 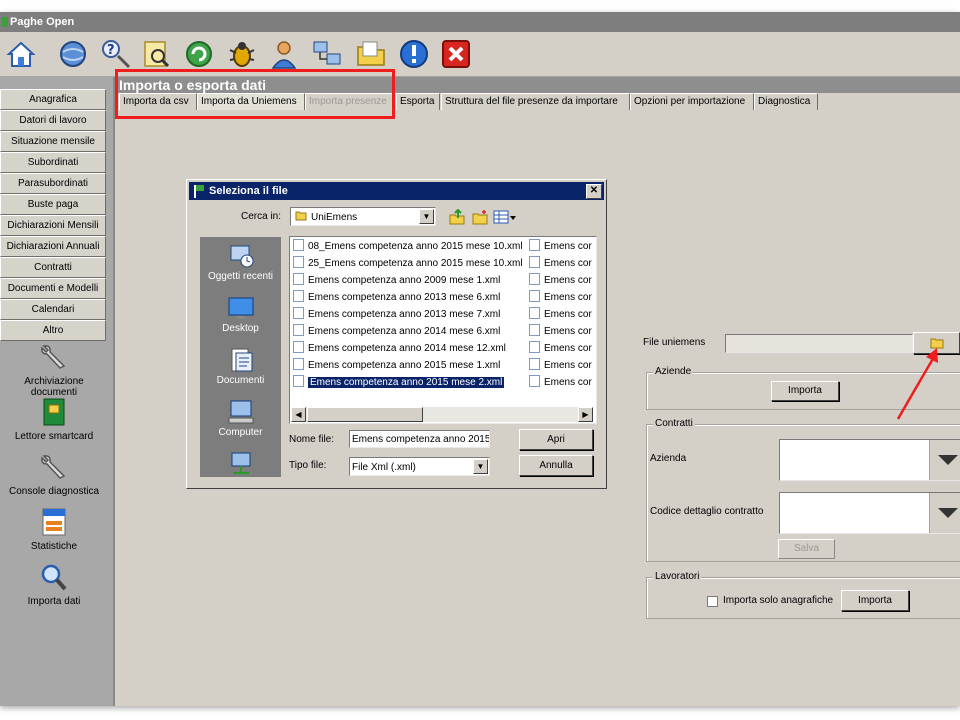 What do you see at coordinates (241, 256) in the screenshot?
I see `recent-items-icon` at bounding box center [241, 256].